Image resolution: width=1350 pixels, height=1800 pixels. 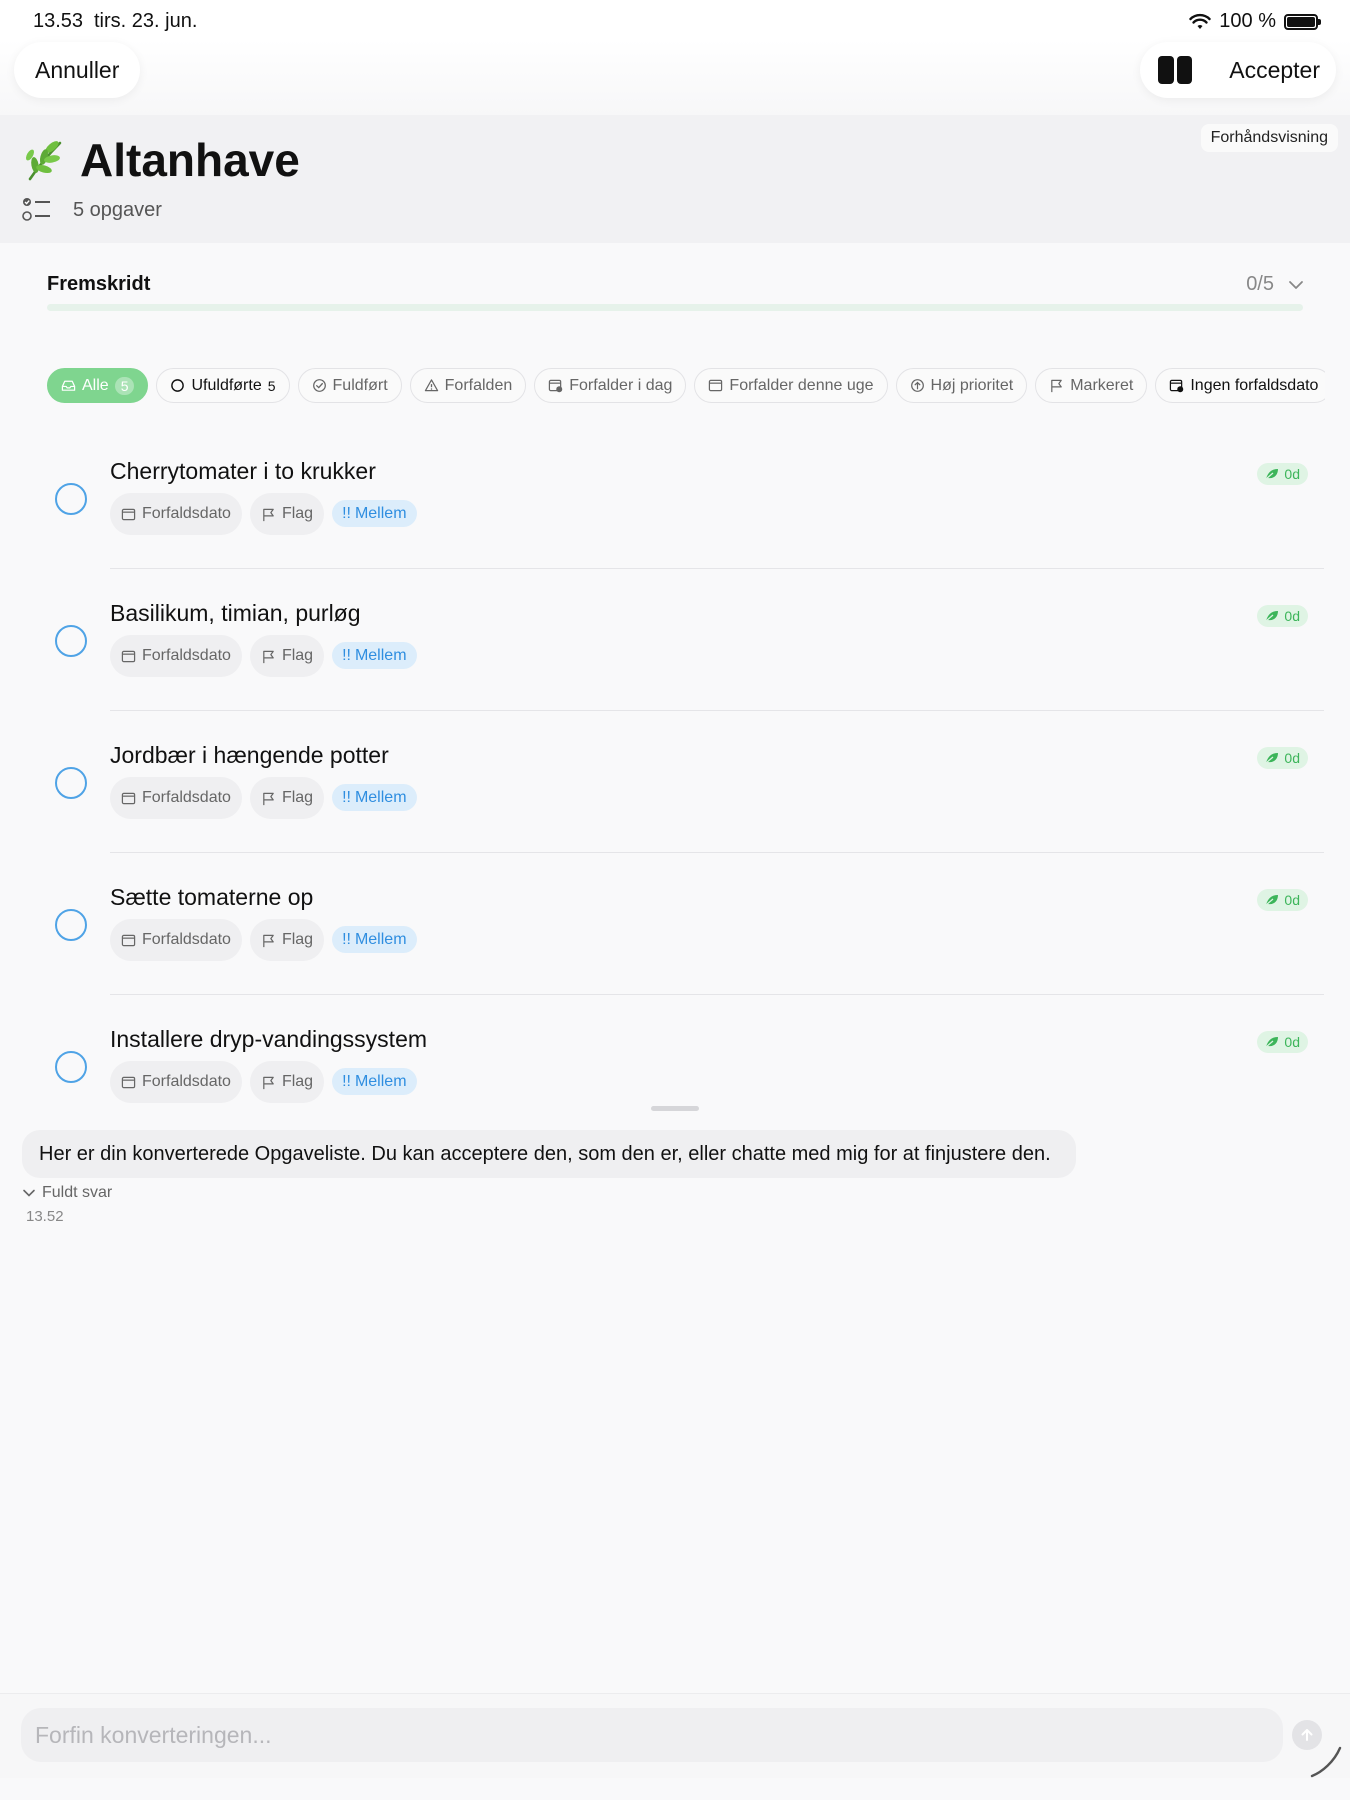 What do you see at coordinates (77, 70) in the screenshot?
I see `cancel-button: Annuller` at bounding box center [77, 70].